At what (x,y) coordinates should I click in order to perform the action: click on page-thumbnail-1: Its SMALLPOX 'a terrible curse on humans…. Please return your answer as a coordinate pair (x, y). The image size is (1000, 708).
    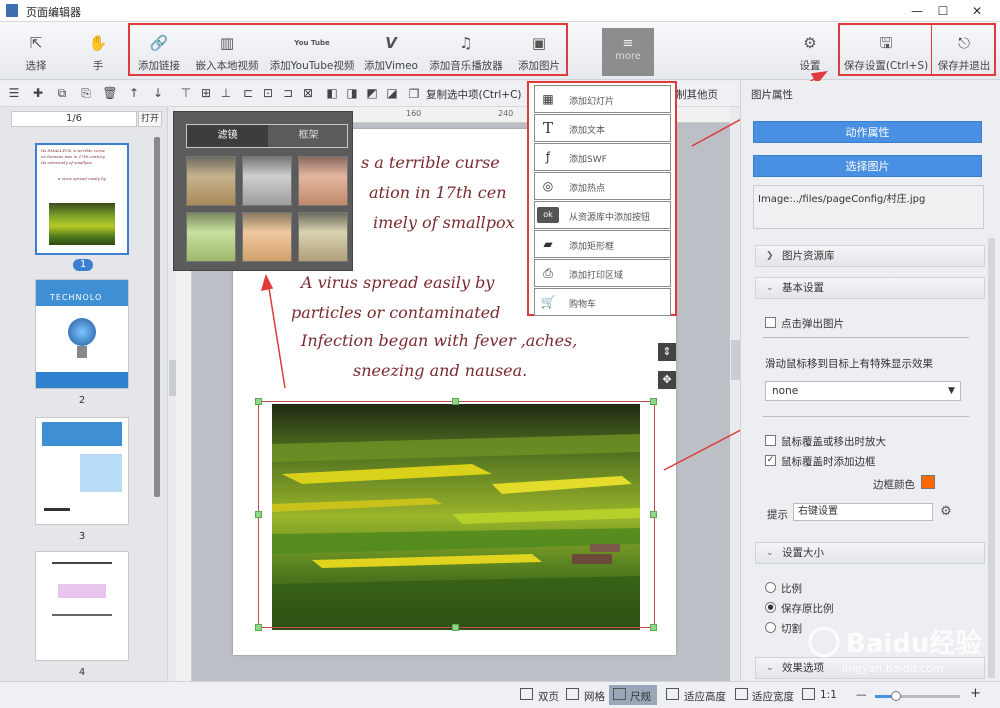
    Looking at the image, I should click on (82, 199).